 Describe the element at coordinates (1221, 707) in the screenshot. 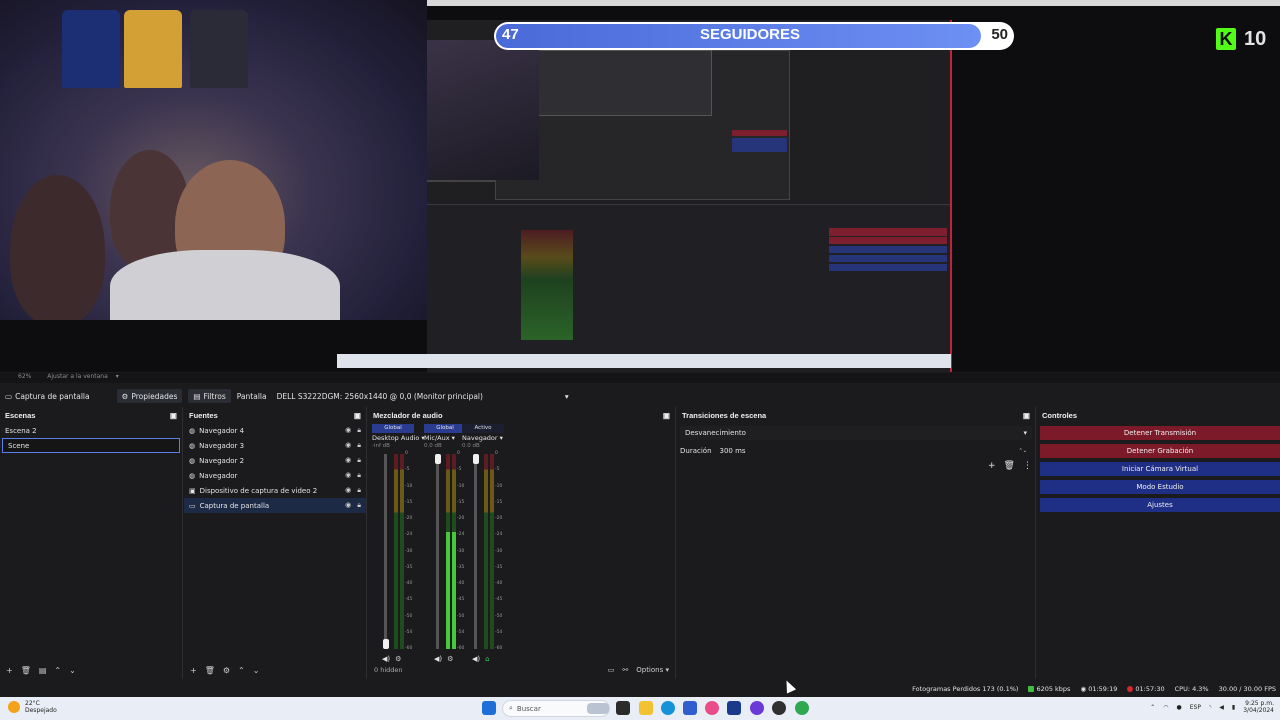

I see `volume-icon: ◀` at that location.